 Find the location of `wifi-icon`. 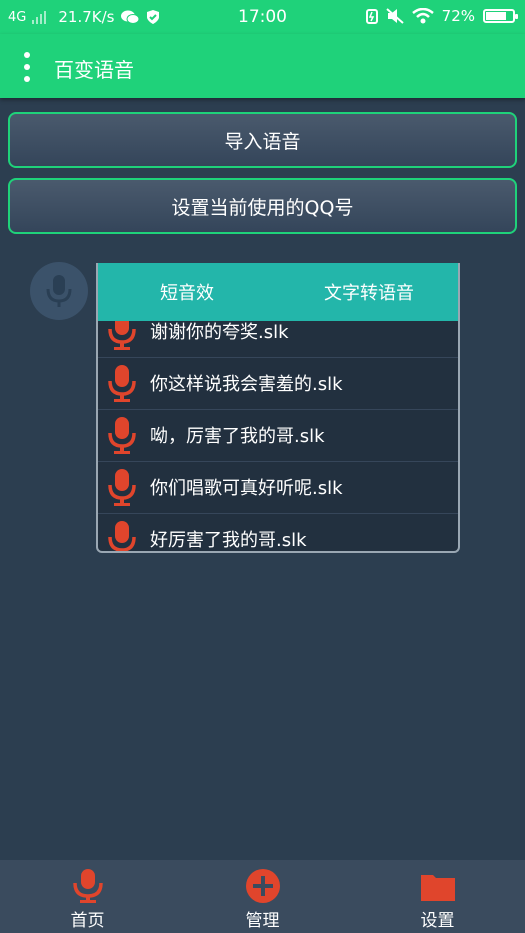

wifi-icon is located at coordinates (422, 16).